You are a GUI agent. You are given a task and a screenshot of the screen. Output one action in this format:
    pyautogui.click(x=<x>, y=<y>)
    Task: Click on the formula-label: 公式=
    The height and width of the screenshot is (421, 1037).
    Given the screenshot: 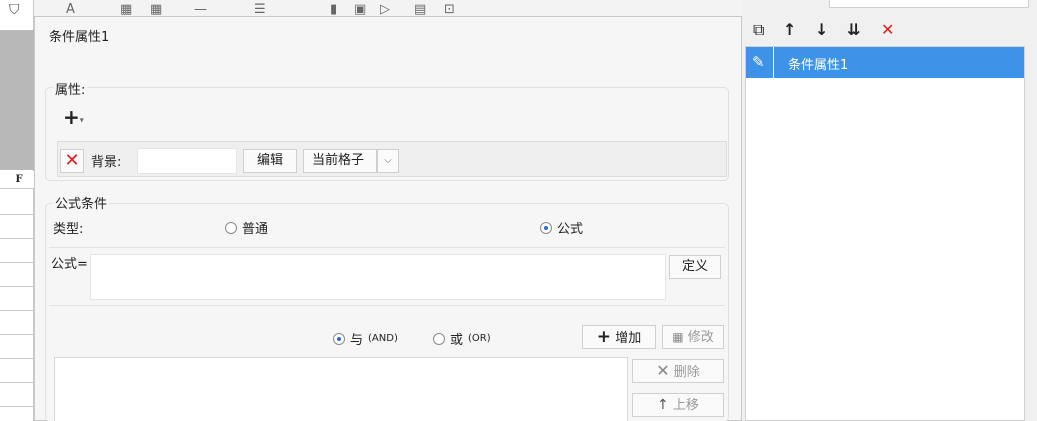 What is the action you would take?
    pyautogui.click(x=69, y=264)
    